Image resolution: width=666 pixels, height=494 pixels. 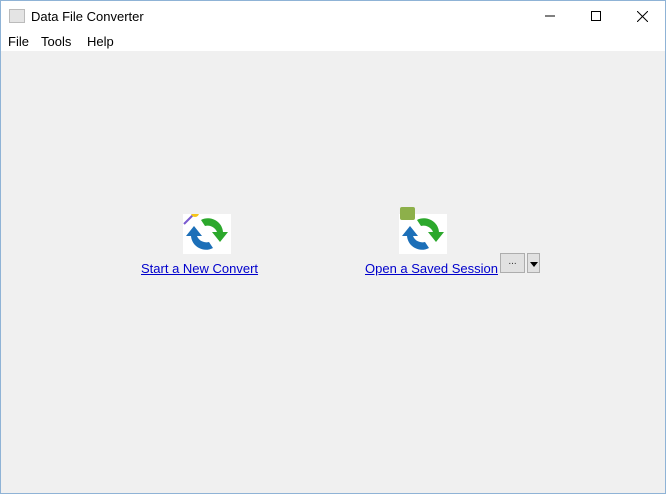 I want to click on window-title: Data File Converter, so click(x=87, y=16).